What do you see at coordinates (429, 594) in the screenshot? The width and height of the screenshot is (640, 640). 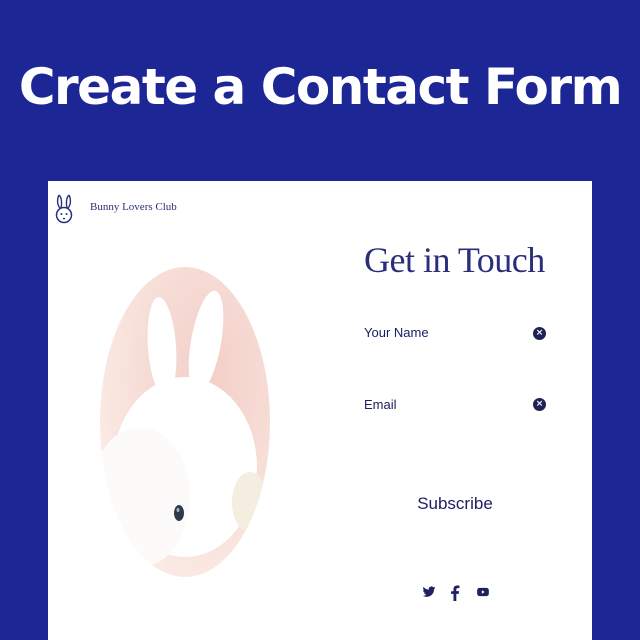 I see `twitter-icon` at bounding box center [429, 594].